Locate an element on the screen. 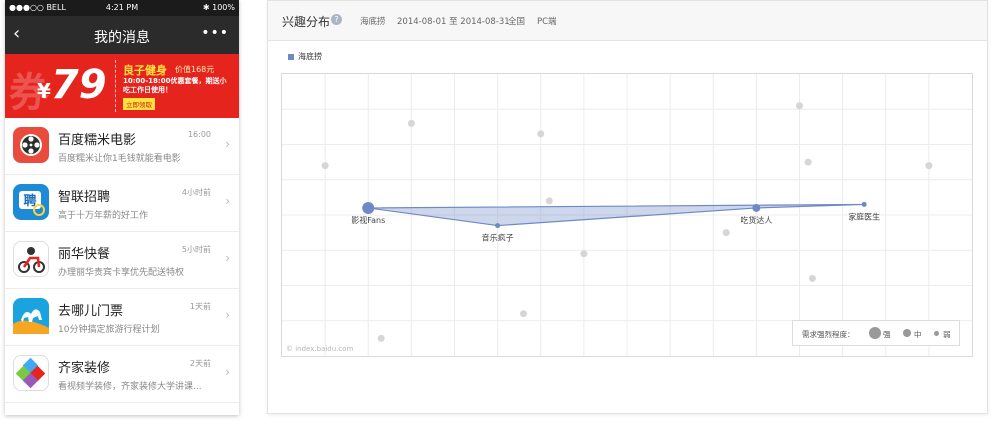 The image size is (998, 424). message-time: 1天前 is located at coordinates (200, 306).